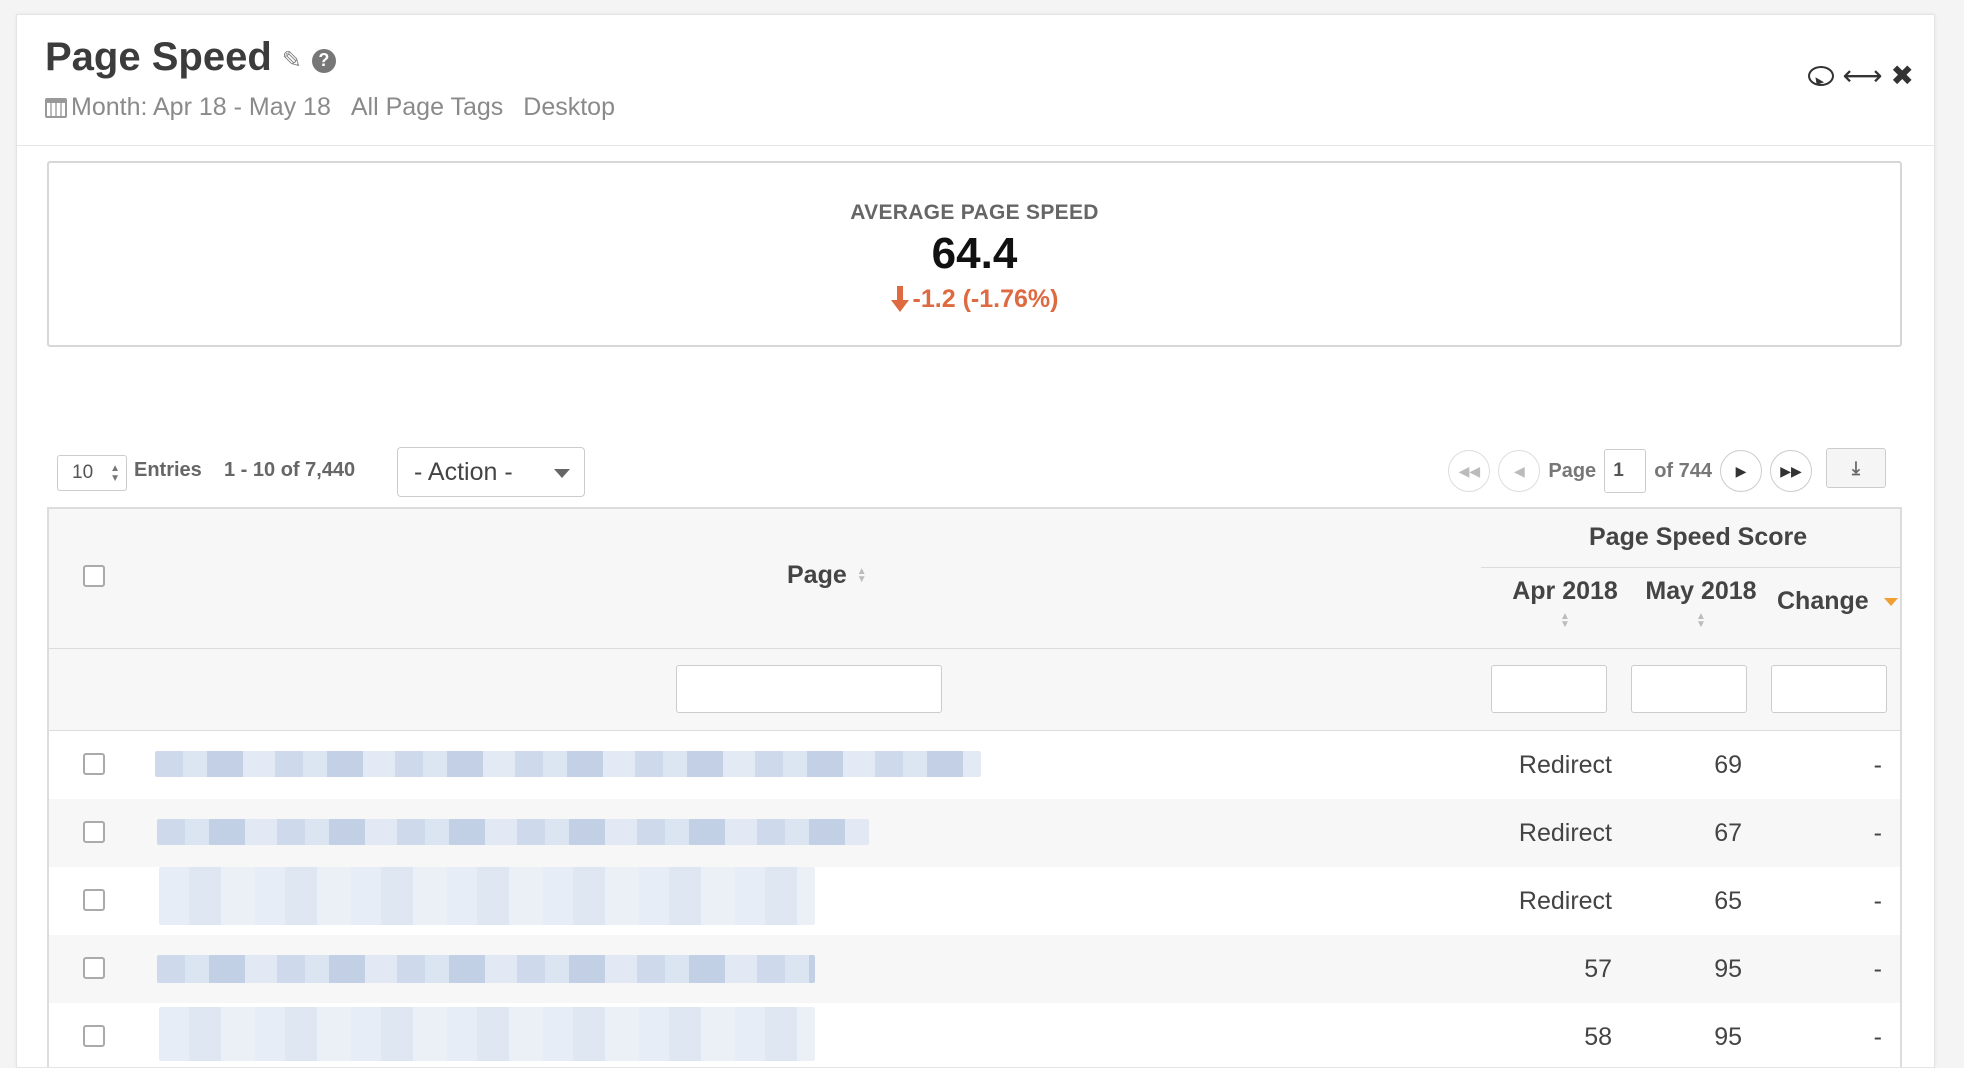  I want to click on column-page-label: Page, so click(817, 575).